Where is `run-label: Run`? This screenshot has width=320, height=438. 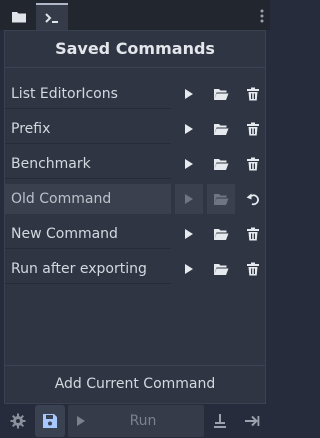
run-label: Run is located at coordinates (143, 421).